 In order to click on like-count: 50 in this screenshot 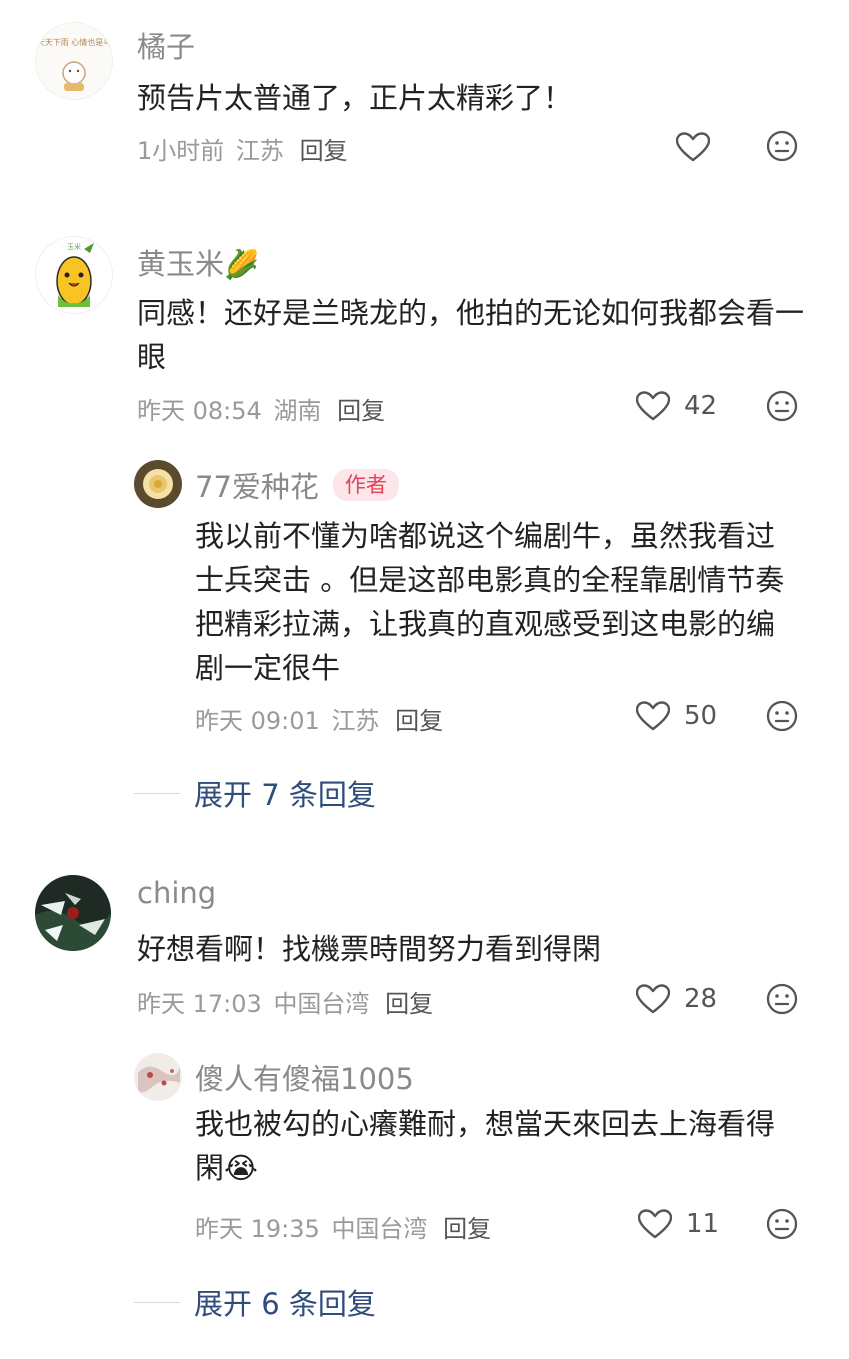, I will do `click(701, 716)`.